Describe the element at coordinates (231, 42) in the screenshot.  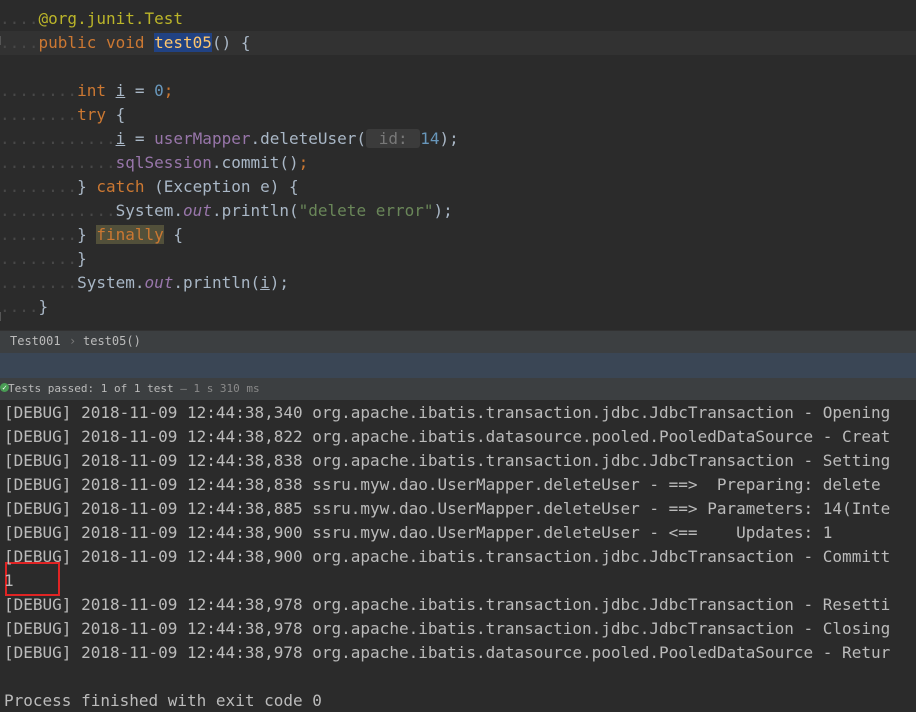
I see `code-token: () {` at that location.